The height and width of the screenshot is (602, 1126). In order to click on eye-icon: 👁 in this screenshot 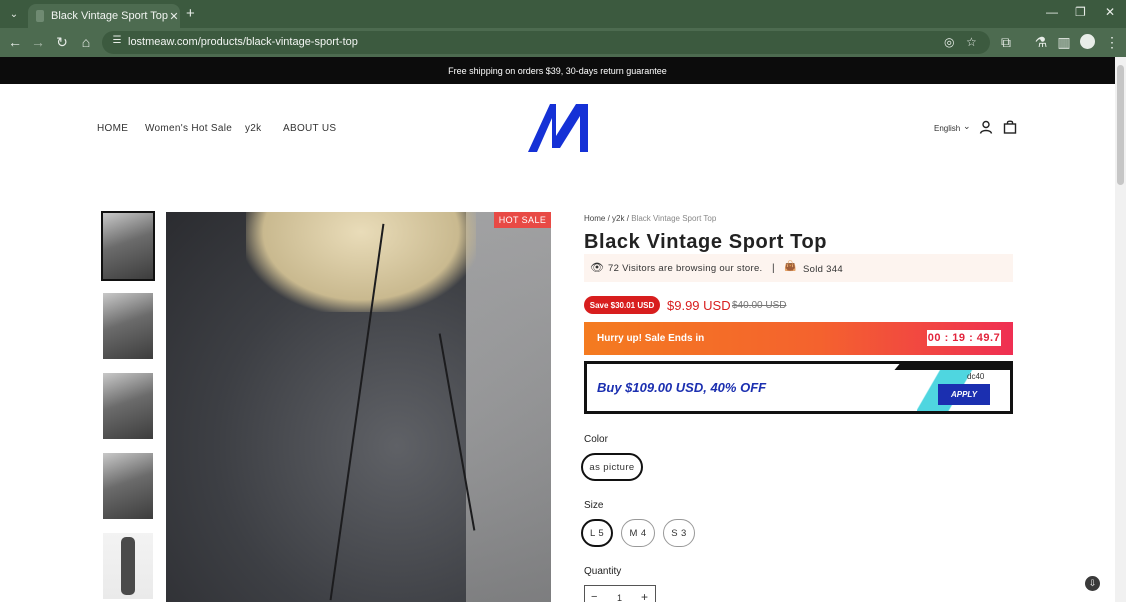, I will do `click(597, 268)`.